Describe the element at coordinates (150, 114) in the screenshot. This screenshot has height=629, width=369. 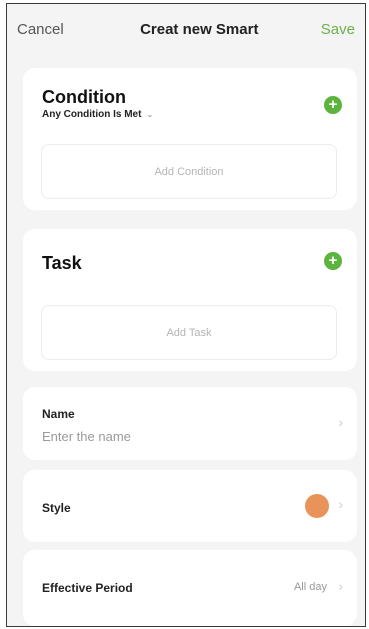
I see `chevron-down-icon: ⌄` at that location.